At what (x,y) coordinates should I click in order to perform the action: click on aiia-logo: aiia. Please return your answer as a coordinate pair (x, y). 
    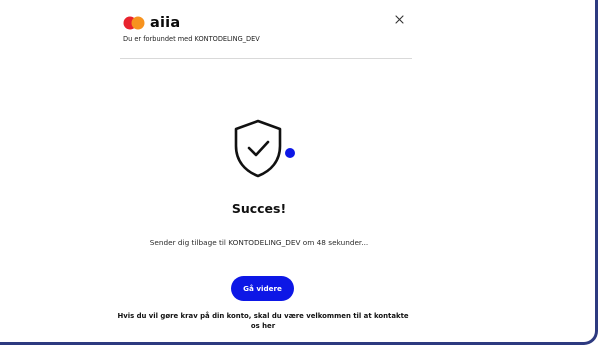
    Looking at the image, I should click on (151, 23).